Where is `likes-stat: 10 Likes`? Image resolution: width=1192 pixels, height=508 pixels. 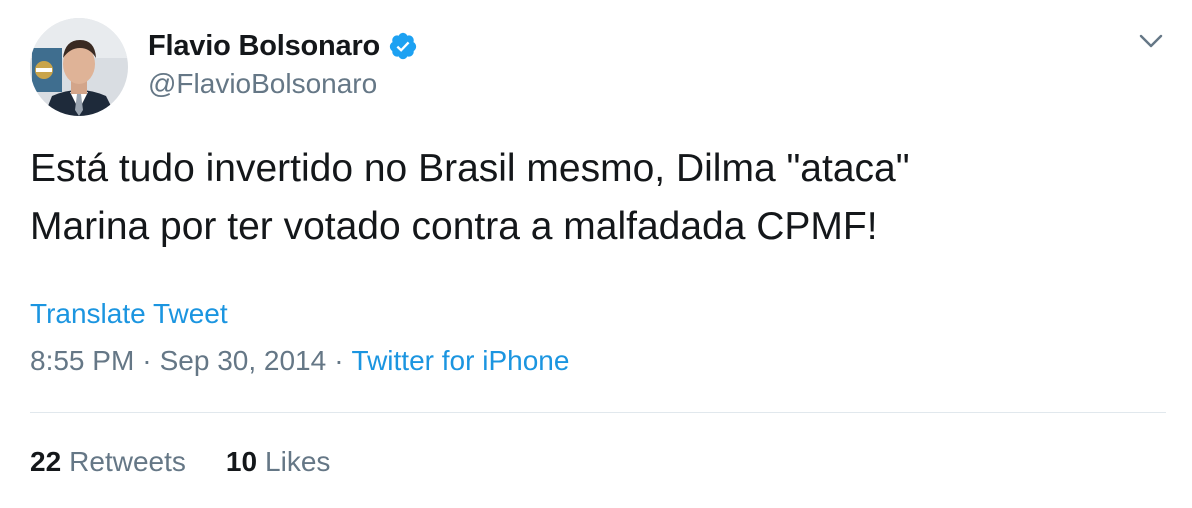 likes-stat: 10 Likes is located at coordinates (278, 462).